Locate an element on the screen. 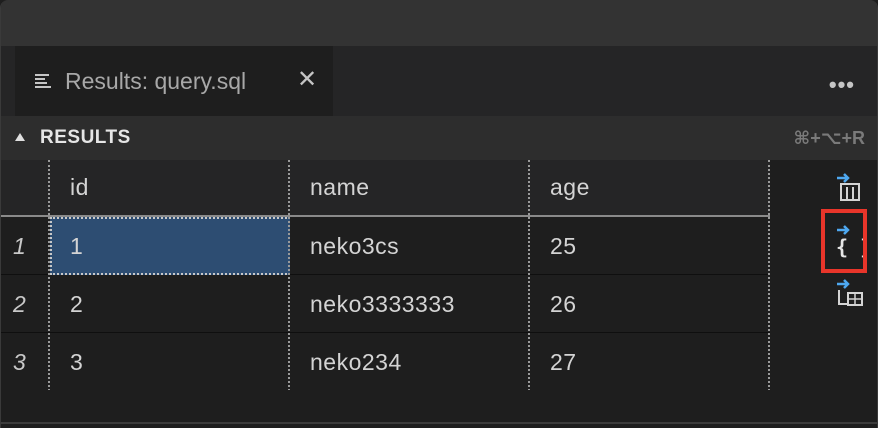 This screenshot has height=428, width=878. close-icon: ✕ is located at coordinates (307, 79).